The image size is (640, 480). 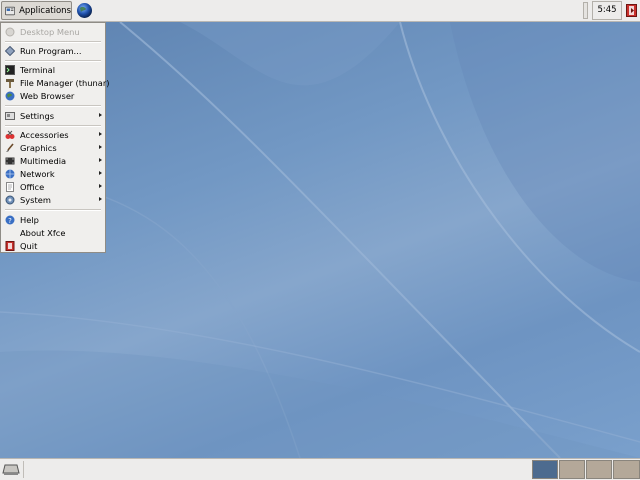 What do you see at coordinates (53, 199) in the screenshot?
I see `menu-item-system: System` at bounding box center [53, 199].